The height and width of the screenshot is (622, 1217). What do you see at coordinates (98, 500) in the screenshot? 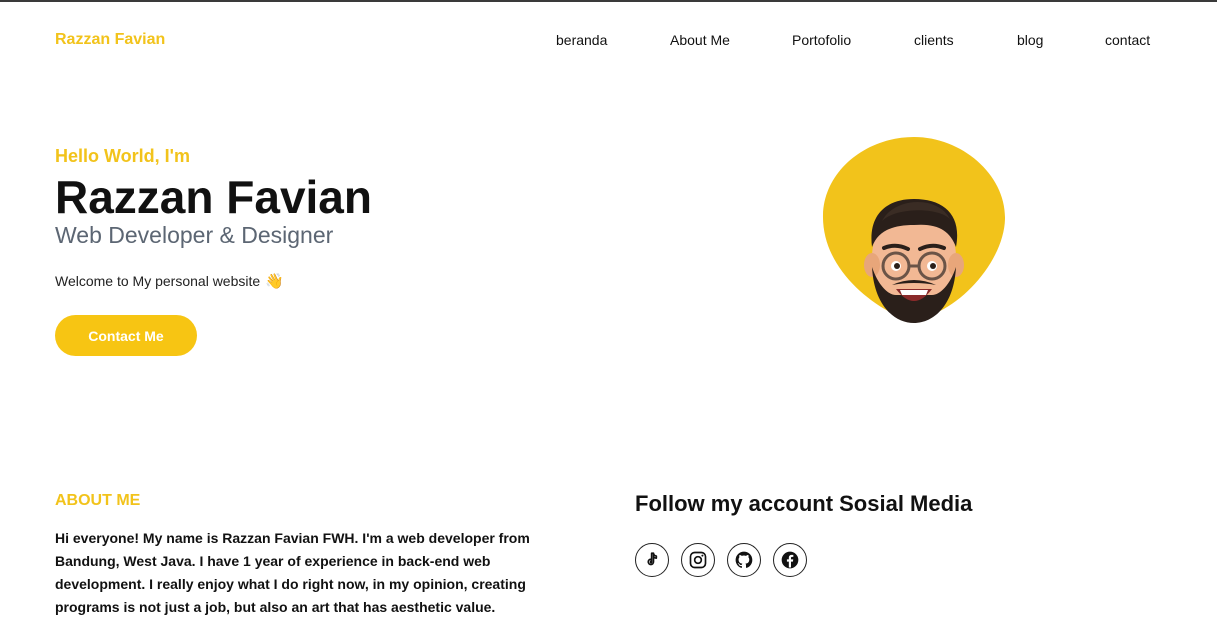
I see `about-heading: ABOUT ME` at bounding box center [98, 500].